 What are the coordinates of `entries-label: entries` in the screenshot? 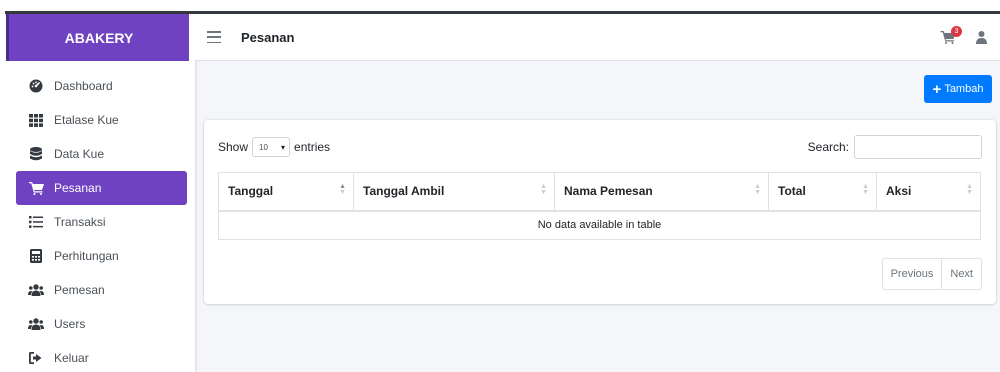 It's located at (312, 147).